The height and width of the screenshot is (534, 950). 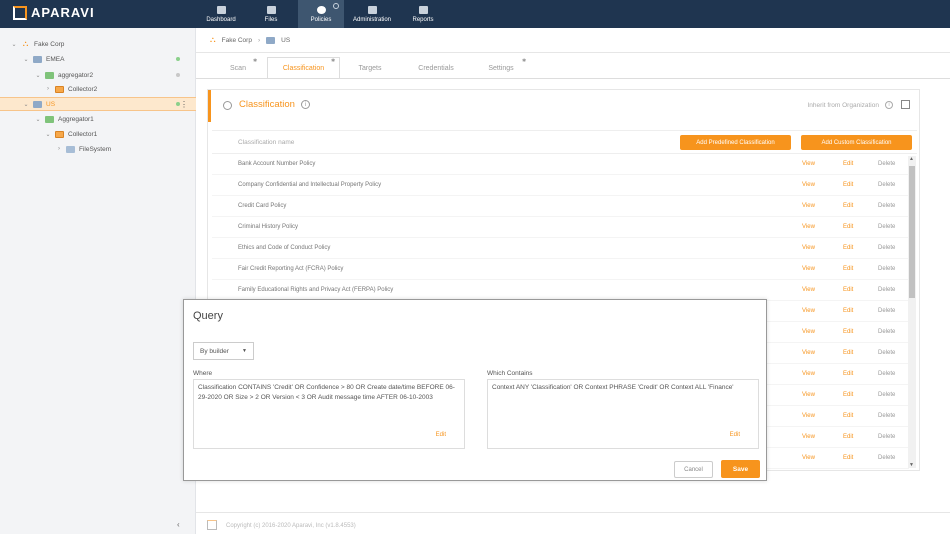 What do you see at coordinates (912, 312) in the screenshot?
I see `scrollbar: ▲ ▼` at bounding box center [912, 312].